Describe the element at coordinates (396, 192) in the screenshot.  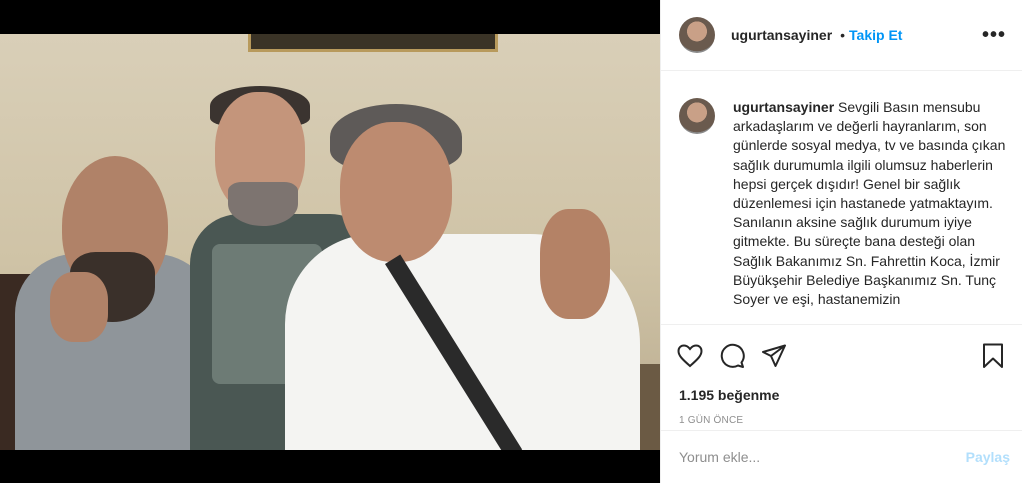
I see `person-right-head` at that location.